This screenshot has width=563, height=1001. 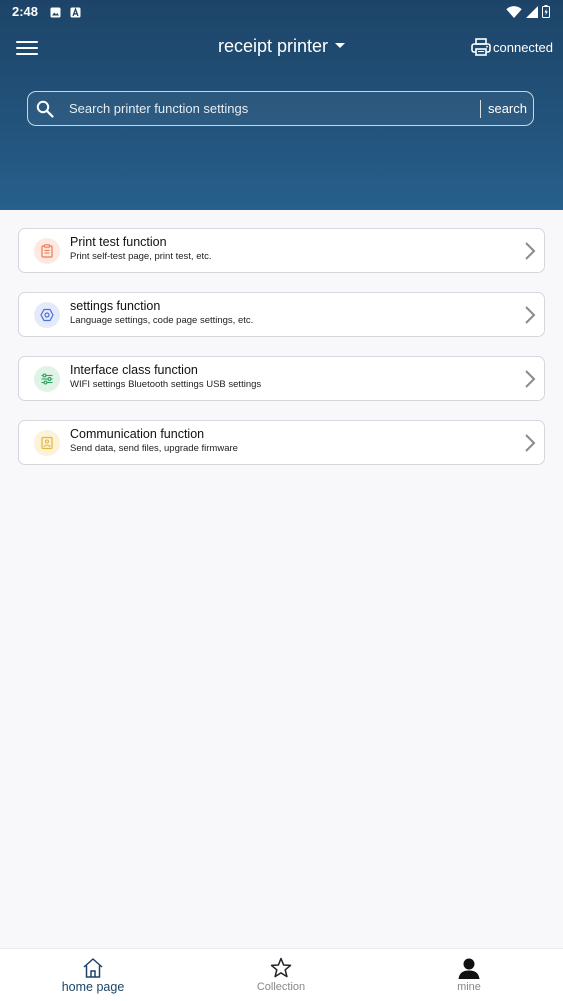 What do you see at coordinates (514, 13) in the screenshot?
I see `wifi-icon` at bounding box center [514, 13].